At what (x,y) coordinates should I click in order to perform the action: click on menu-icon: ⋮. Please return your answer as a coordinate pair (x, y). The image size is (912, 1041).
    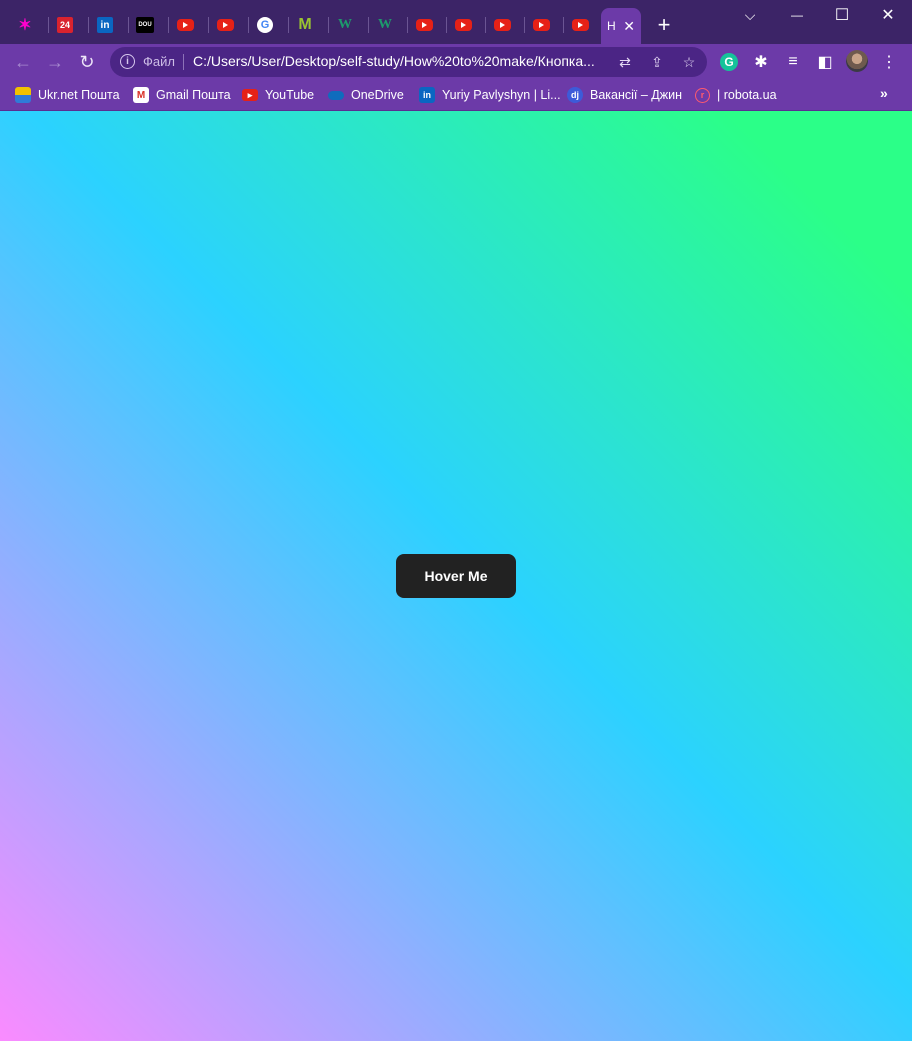
    Looking at the image, I should click on (889, 62).